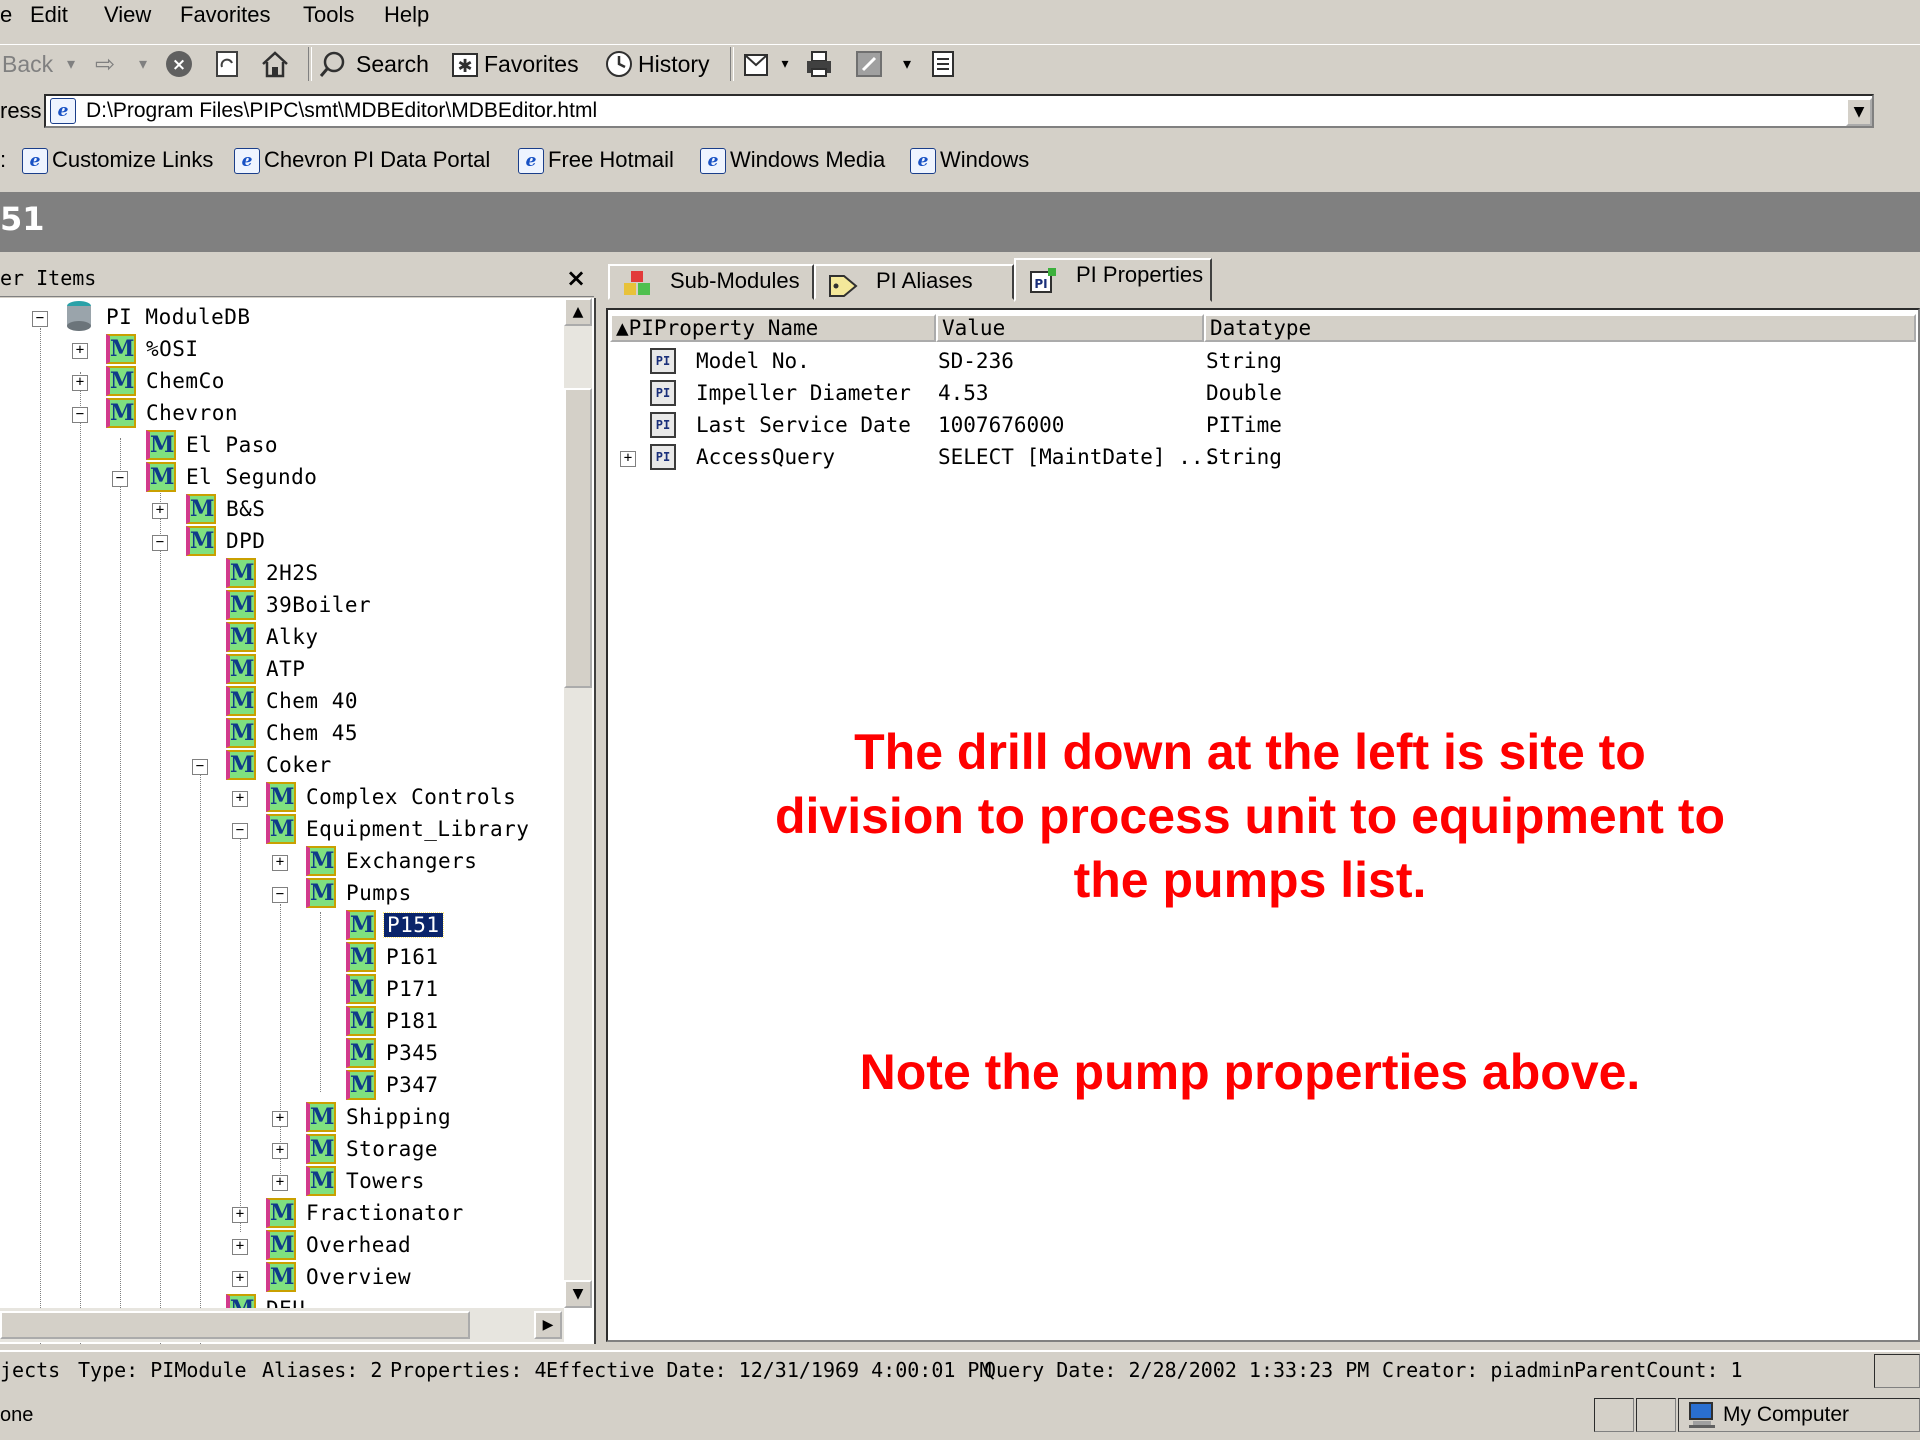 The height and width of the screenshot is (1440, 1920). What do you see at coordinates (1177, 1370) in the screenshot?
I see `status-query-date: Query Date: 2/28/2002 1:33:23 PM` at bounding box center [1177, 1370].